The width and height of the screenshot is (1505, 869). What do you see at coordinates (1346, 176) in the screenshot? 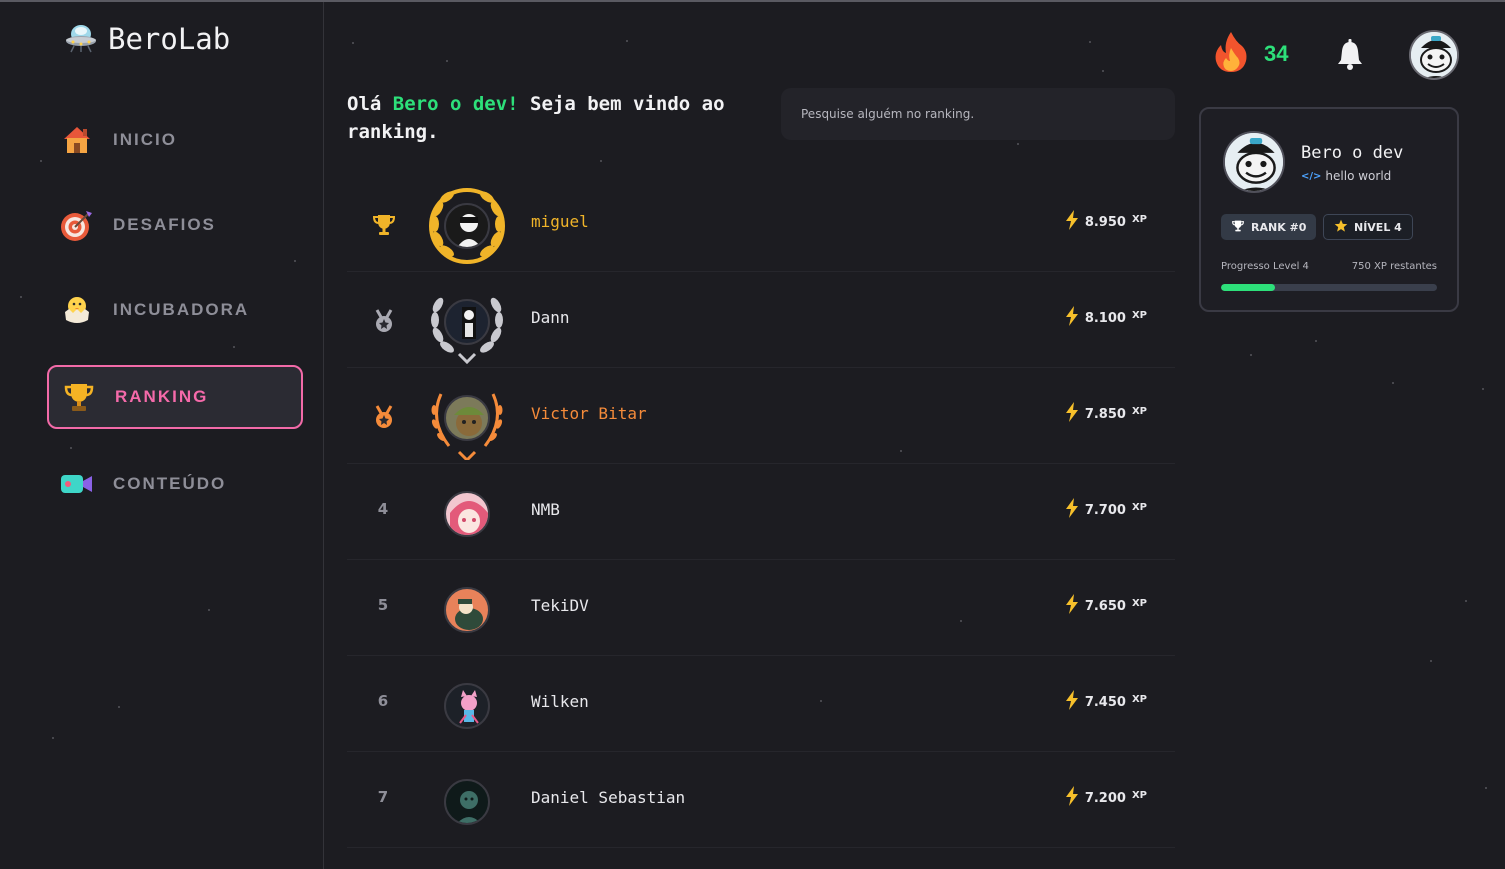
I see `profile-bio: </> hello world` at bounding box center [1346, 176].